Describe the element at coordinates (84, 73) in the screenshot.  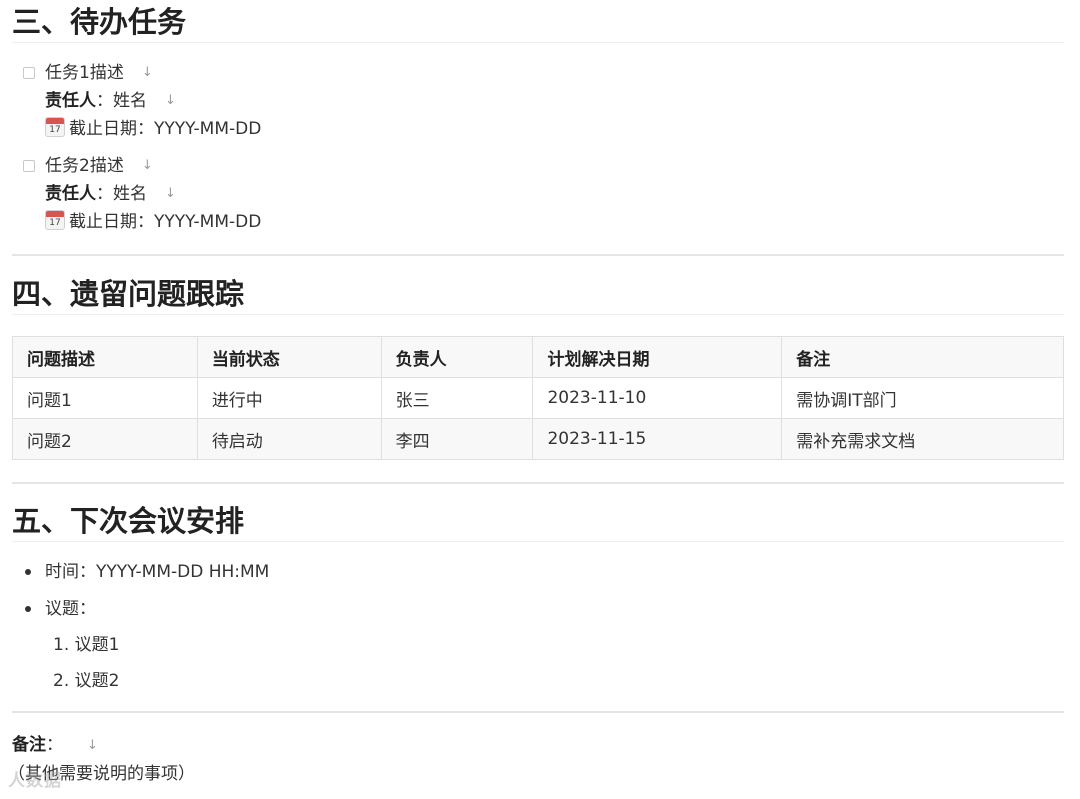
I see `task-description: 任务1描述` at that location.